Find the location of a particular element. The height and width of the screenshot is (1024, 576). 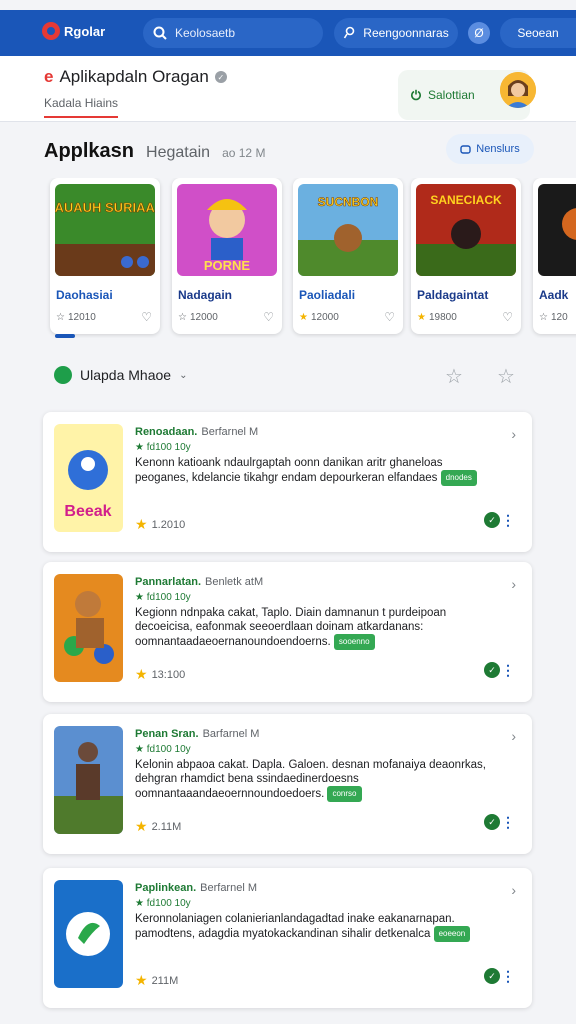

verified-icon: ✓ is located at coordinates (220, 77).